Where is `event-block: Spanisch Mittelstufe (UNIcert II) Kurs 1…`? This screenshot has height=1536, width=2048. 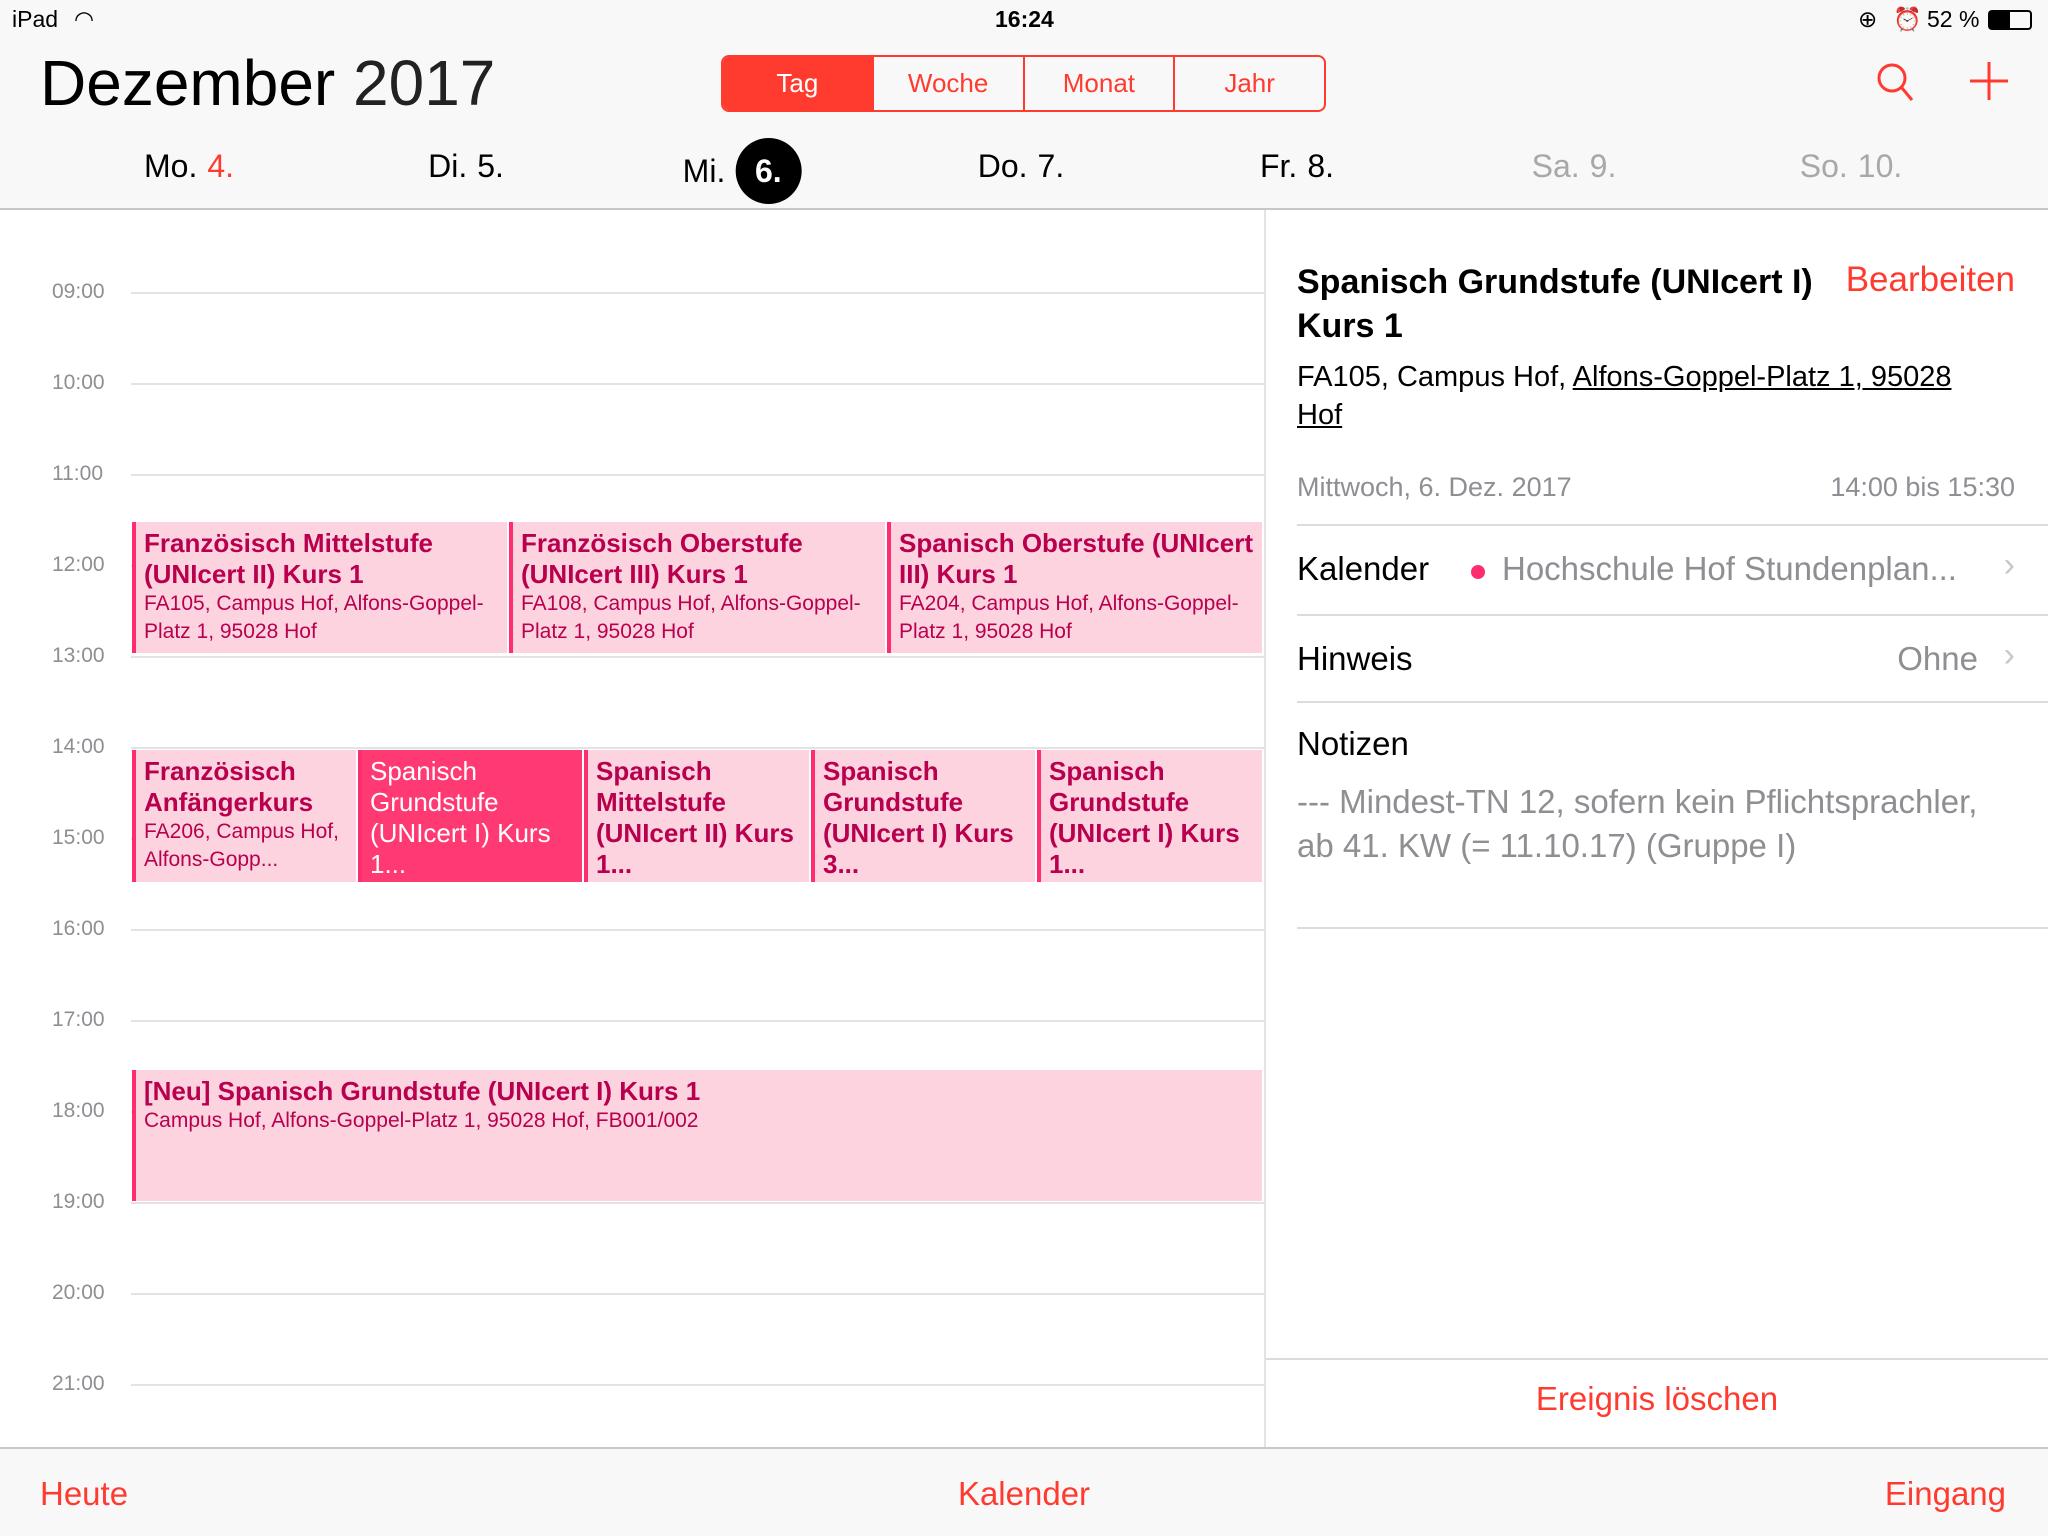
event-block: Spanisch Mittelstufe (UNIcert II) Kurs 1… is located at coordinates (697, 816).